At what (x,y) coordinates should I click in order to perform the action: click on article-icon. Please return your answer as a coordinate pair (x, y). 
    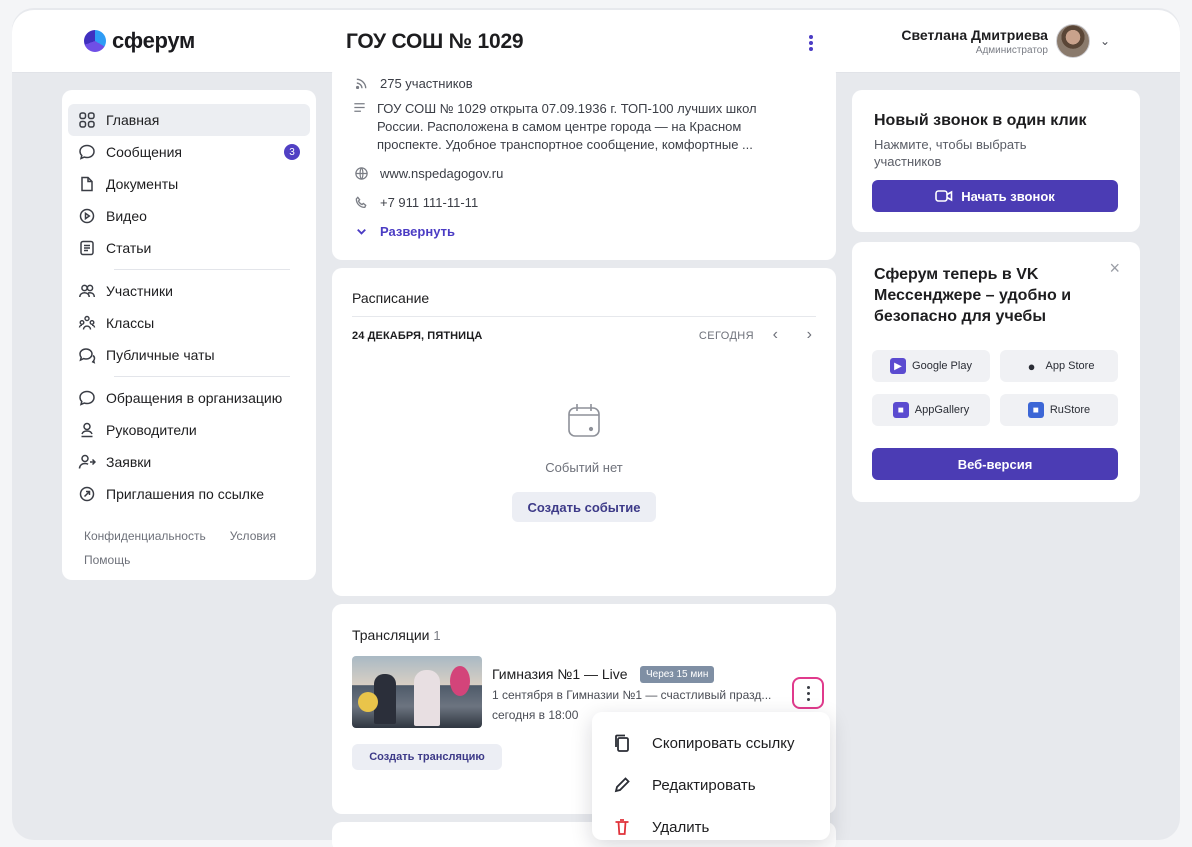
    Looking at the image, I should click on (87, 248).